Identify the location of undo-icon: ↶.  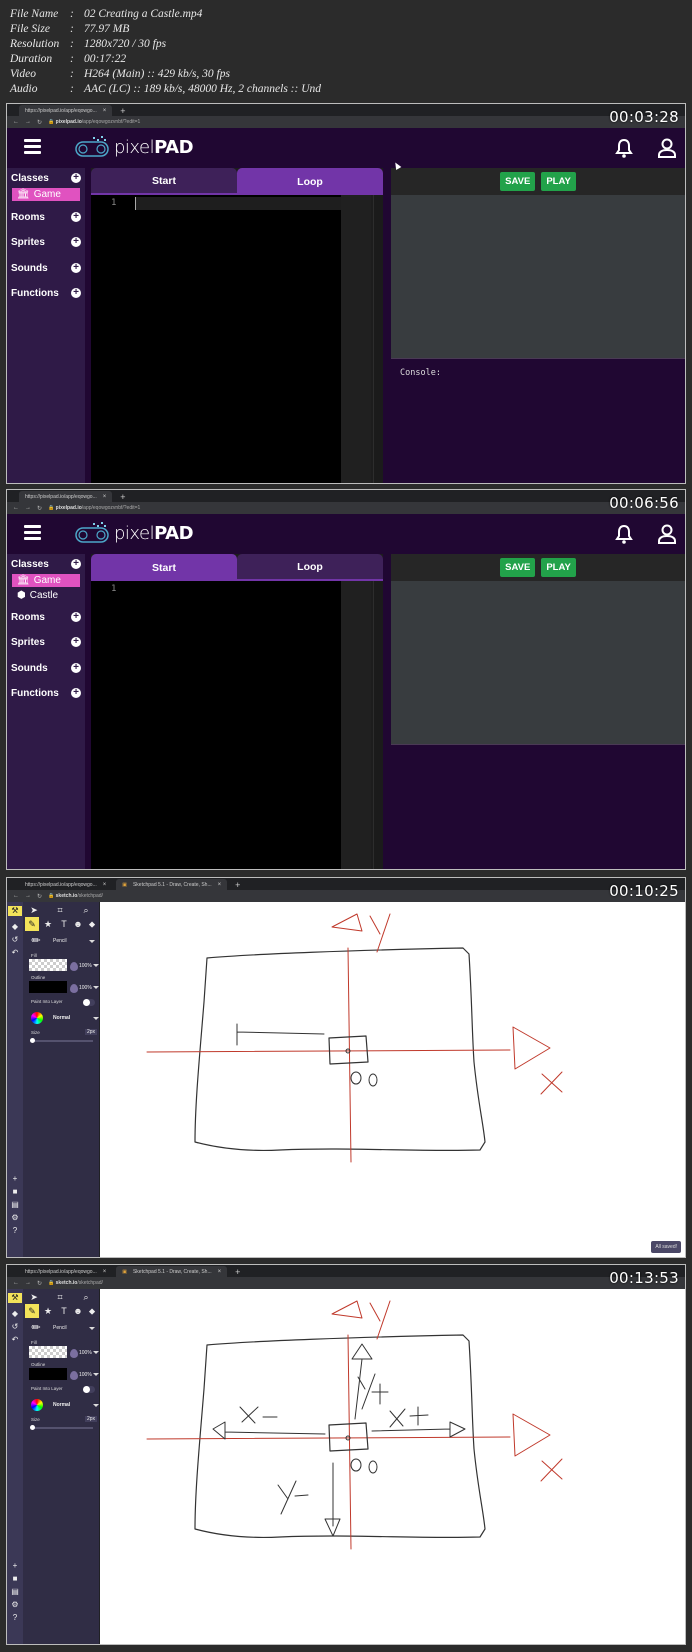
(15, 1340).